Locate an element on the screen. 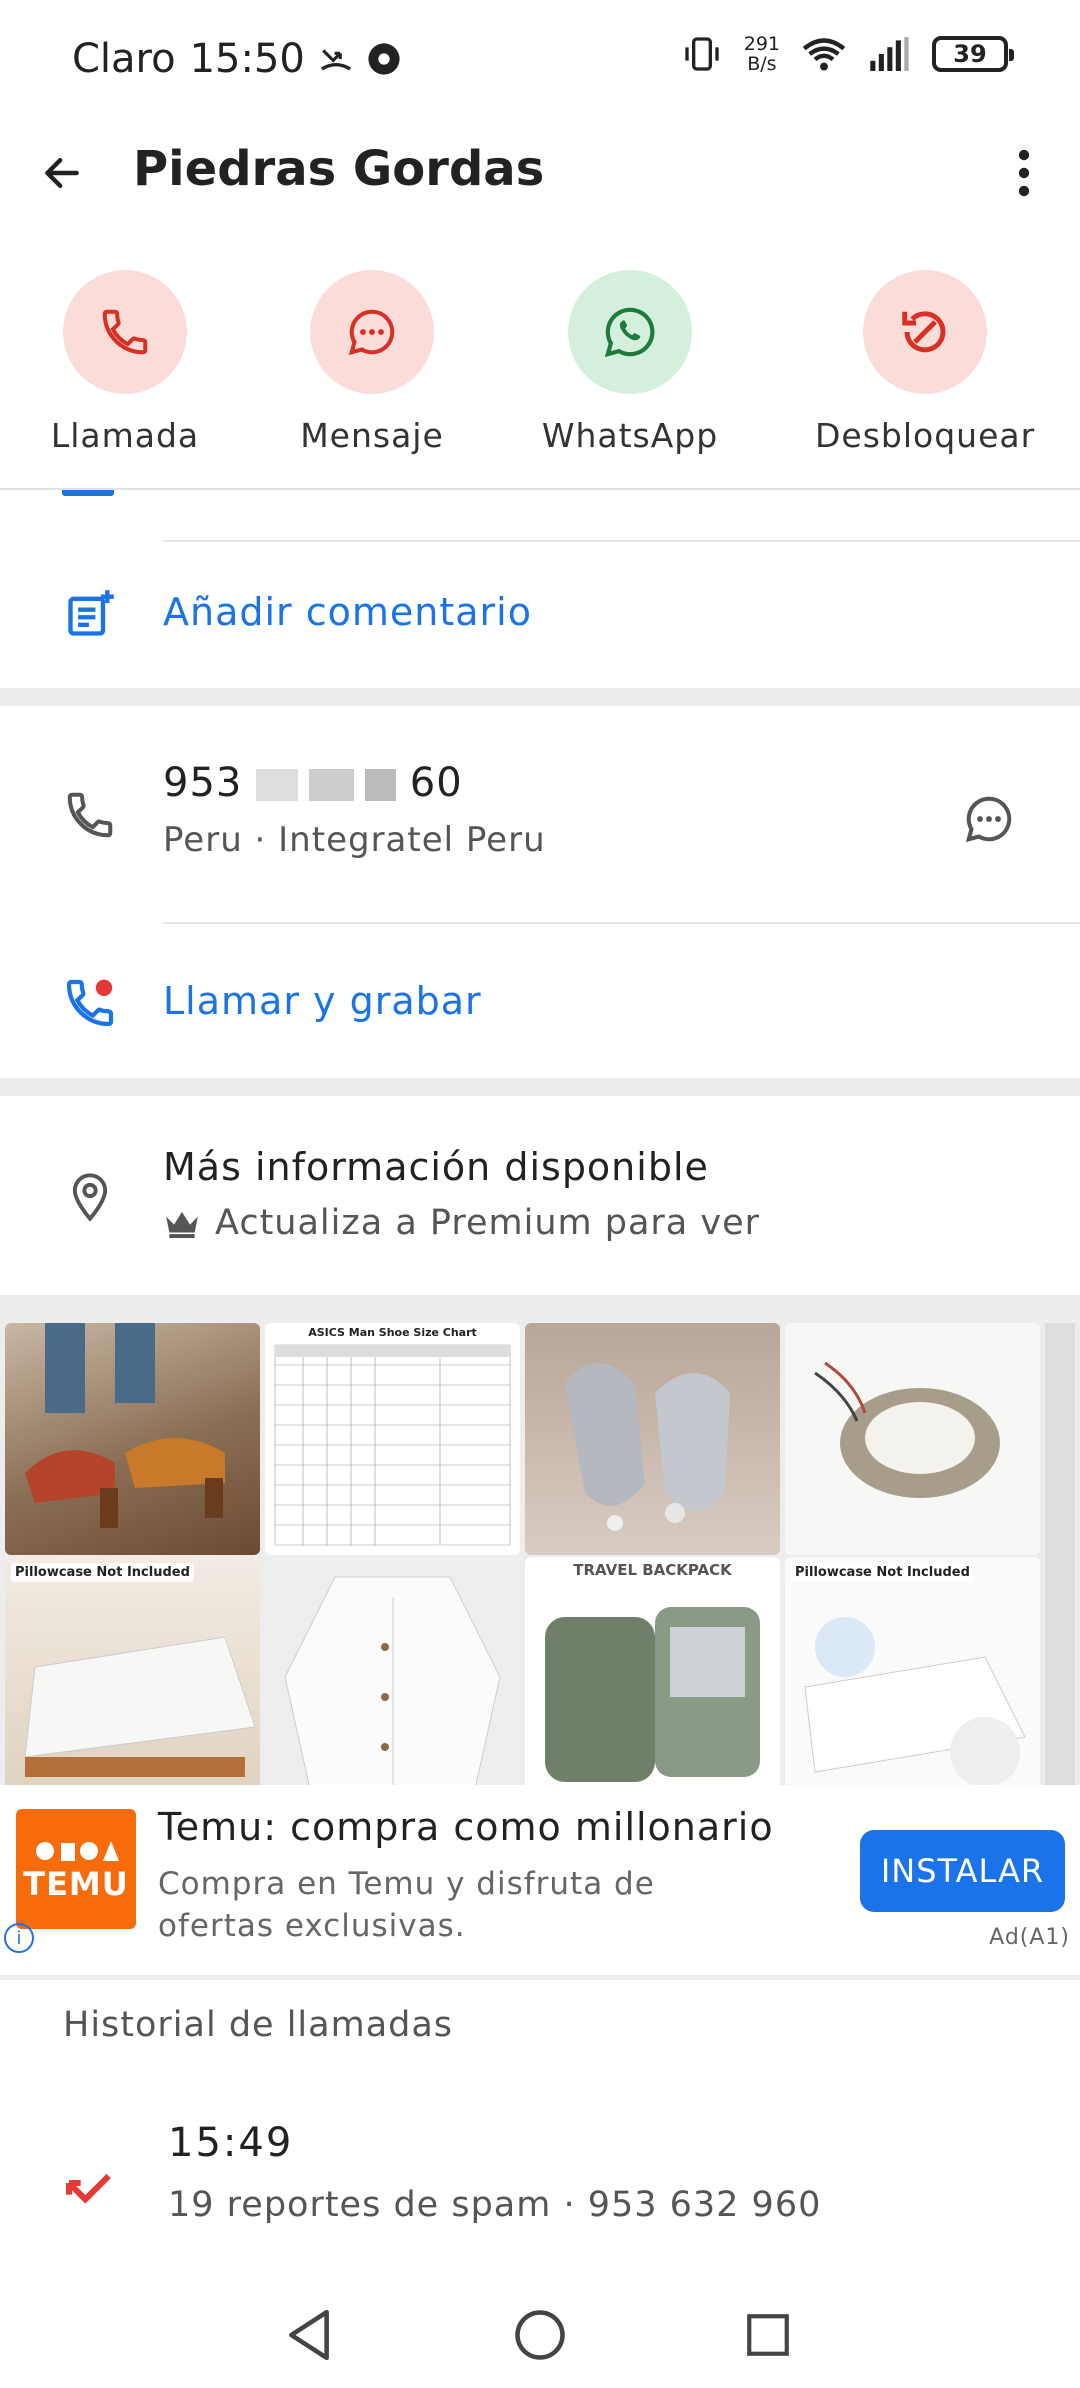 This screenshot has width=1080, height=2388. whatsapp-action: WhatsApp is located at coordinates (630, 362).